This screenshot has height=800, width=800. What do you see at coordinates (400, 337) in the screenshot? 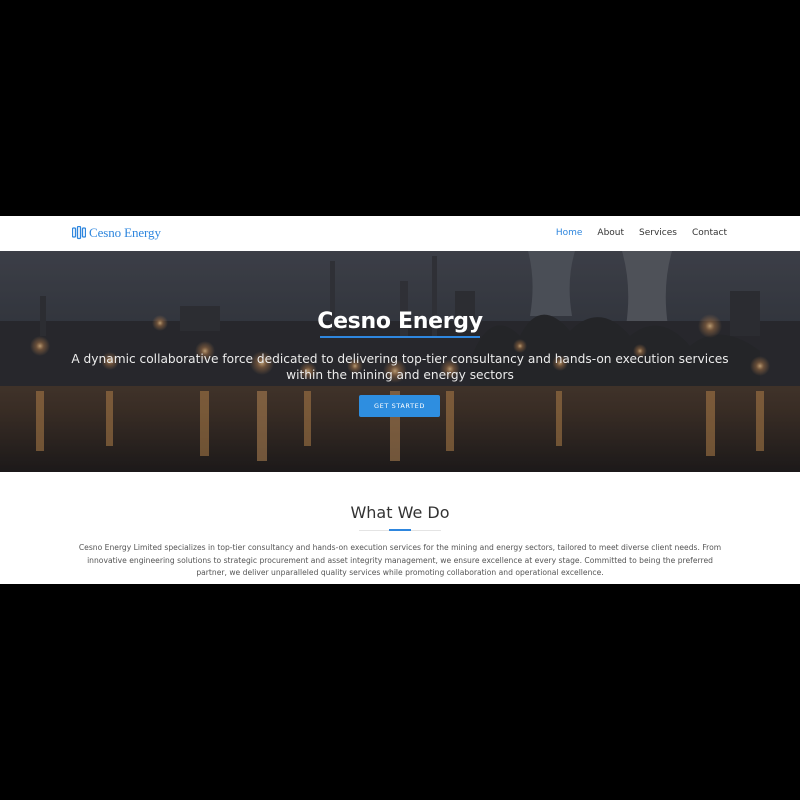
I see `hero-title-underline` at bounding box center [400, 337].